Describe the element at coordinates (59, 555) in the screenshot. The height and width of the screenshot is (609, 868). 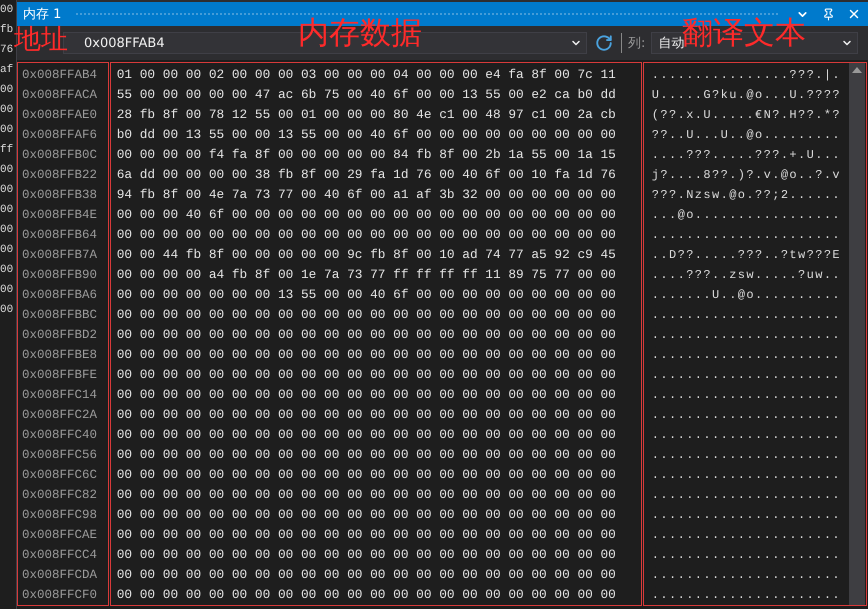
I see `address-cell-text: 0x008FFCC4` at that location.